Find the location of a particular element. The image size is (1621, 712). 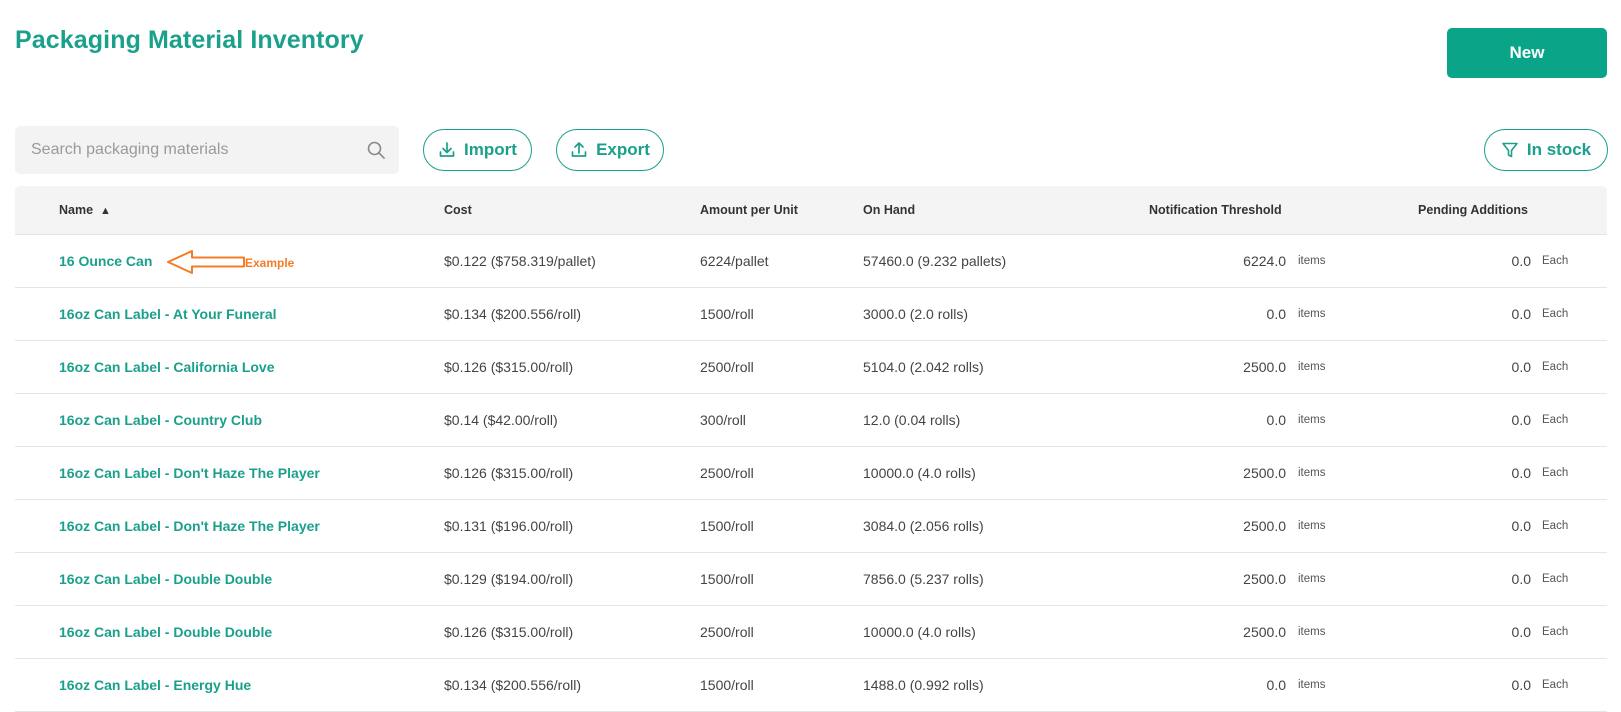

material-name-link: 16 Ounce Can is located at coordinates (105, 261).